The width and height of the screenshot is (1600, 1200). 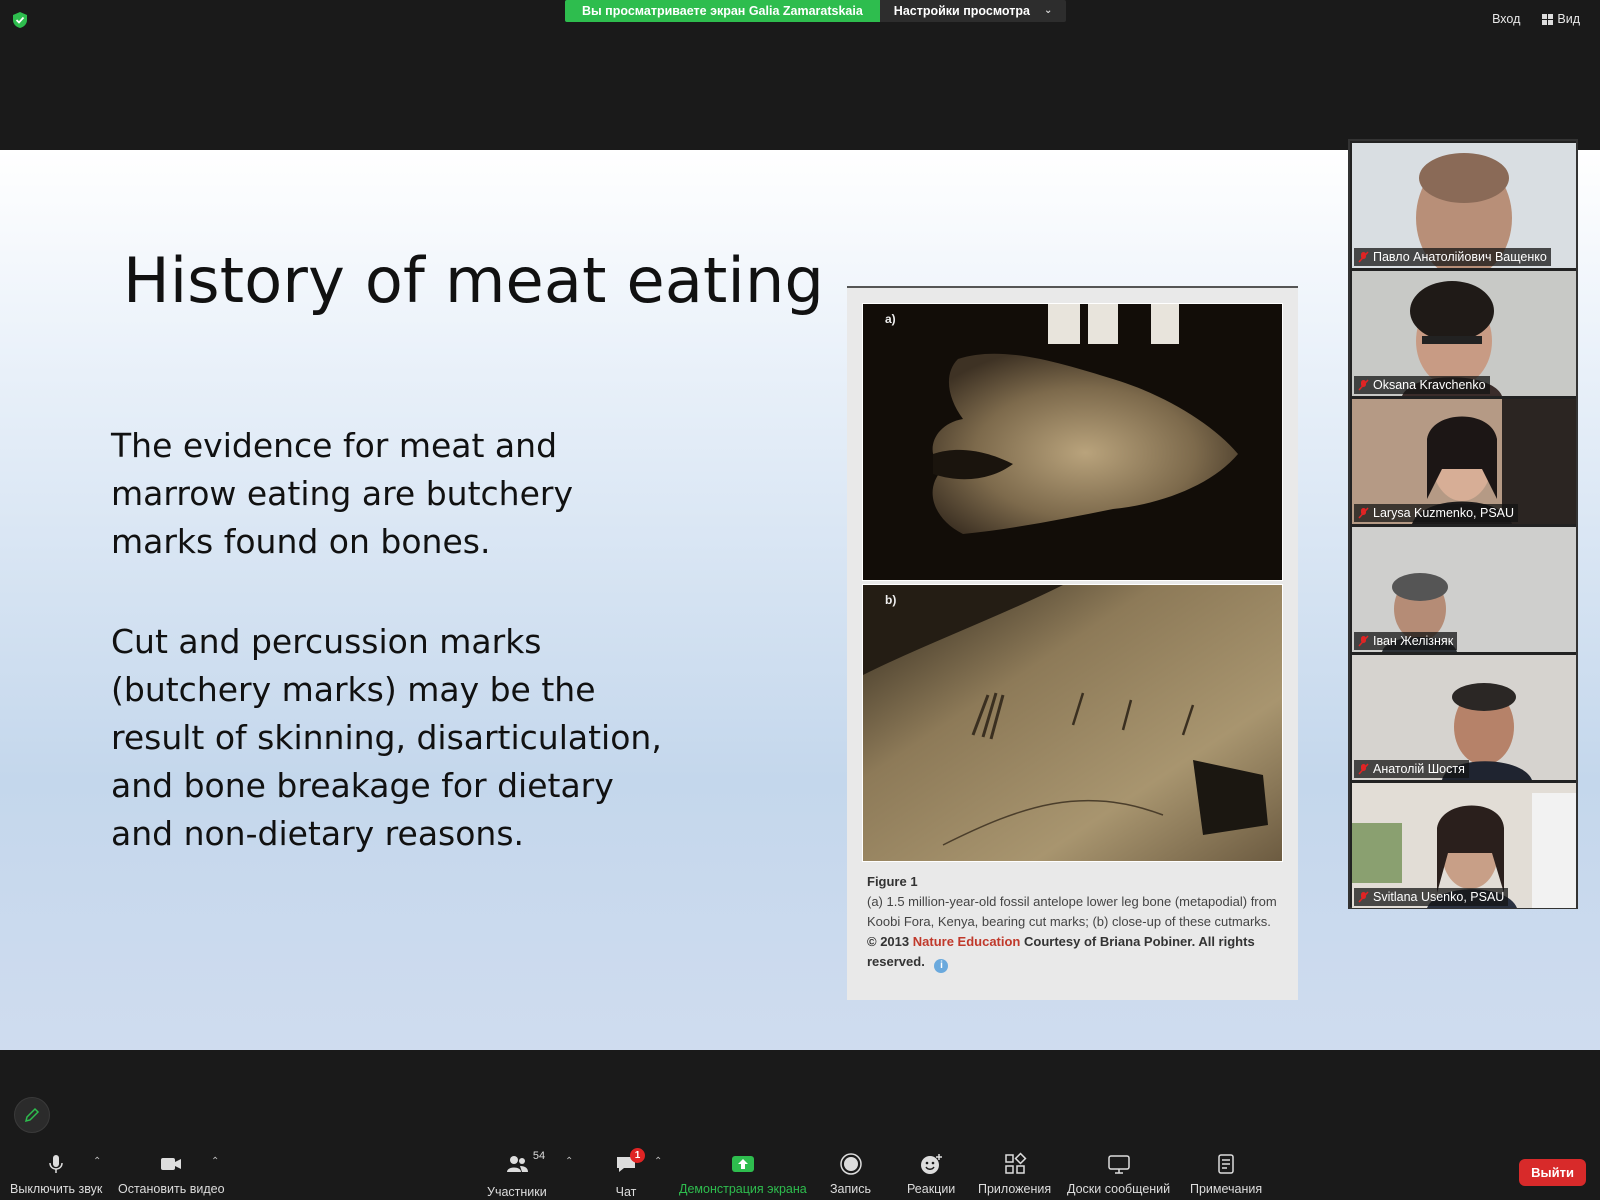 I want to click on copyright-prefix: © 2013, so click(x=888, y=941).